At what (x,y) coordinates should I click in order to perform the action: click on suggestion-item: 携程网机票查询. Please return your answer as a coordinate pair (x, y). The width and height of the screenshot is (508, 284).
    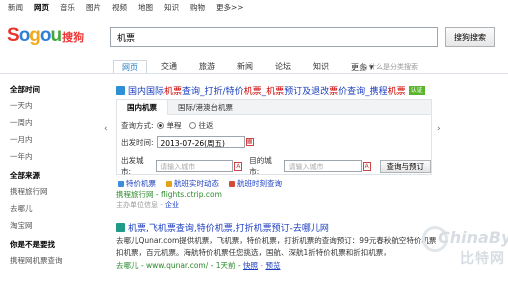
    Looking at the image, I should click on (52, 260).